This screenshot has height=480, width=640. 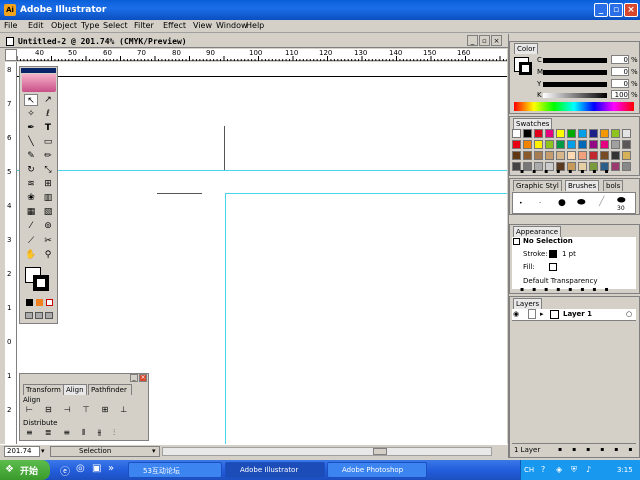 What do you see at coordinates (537, 231) in the screenshot?
I see `tab-appearance: Appearance` at bounding box center [537, 231].